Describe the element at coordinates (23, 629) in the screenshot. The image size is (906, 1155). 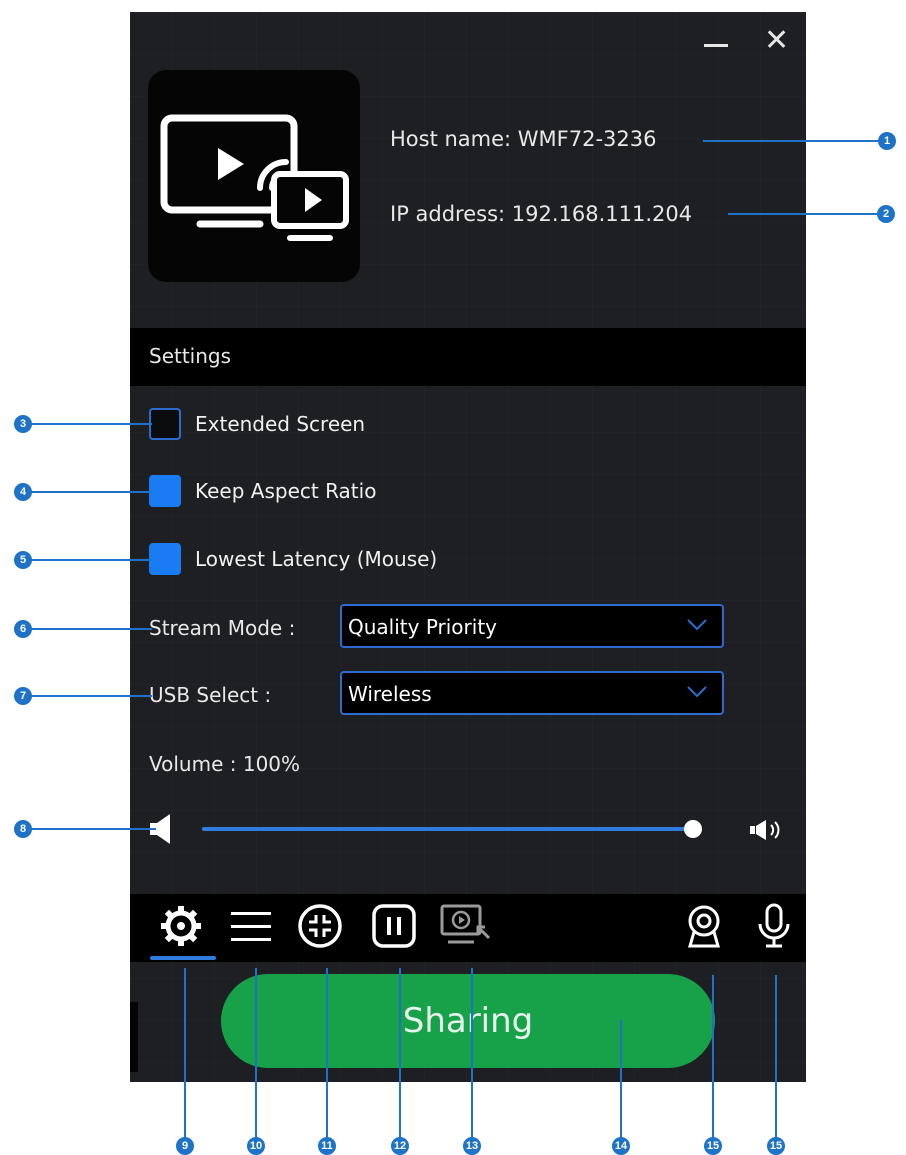
I see `callout-badge: 6` at that location.